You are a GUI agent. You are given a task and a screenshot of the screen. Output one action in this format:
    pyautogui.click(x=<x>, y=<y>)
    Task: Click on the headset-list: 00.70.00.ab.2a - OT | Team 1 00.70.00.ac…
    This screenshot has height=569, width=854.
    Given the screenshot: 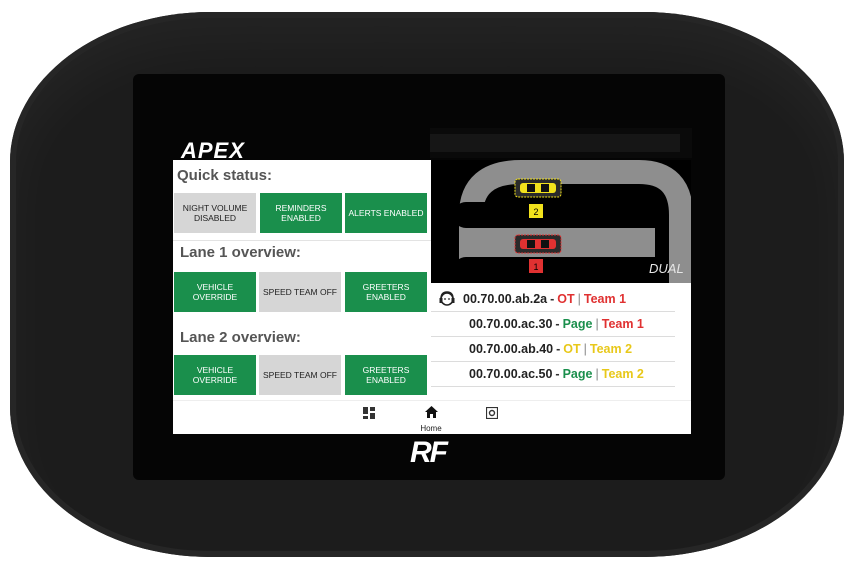 What is the action you would take?
    pyautogui.click(x=561, y=341)
    